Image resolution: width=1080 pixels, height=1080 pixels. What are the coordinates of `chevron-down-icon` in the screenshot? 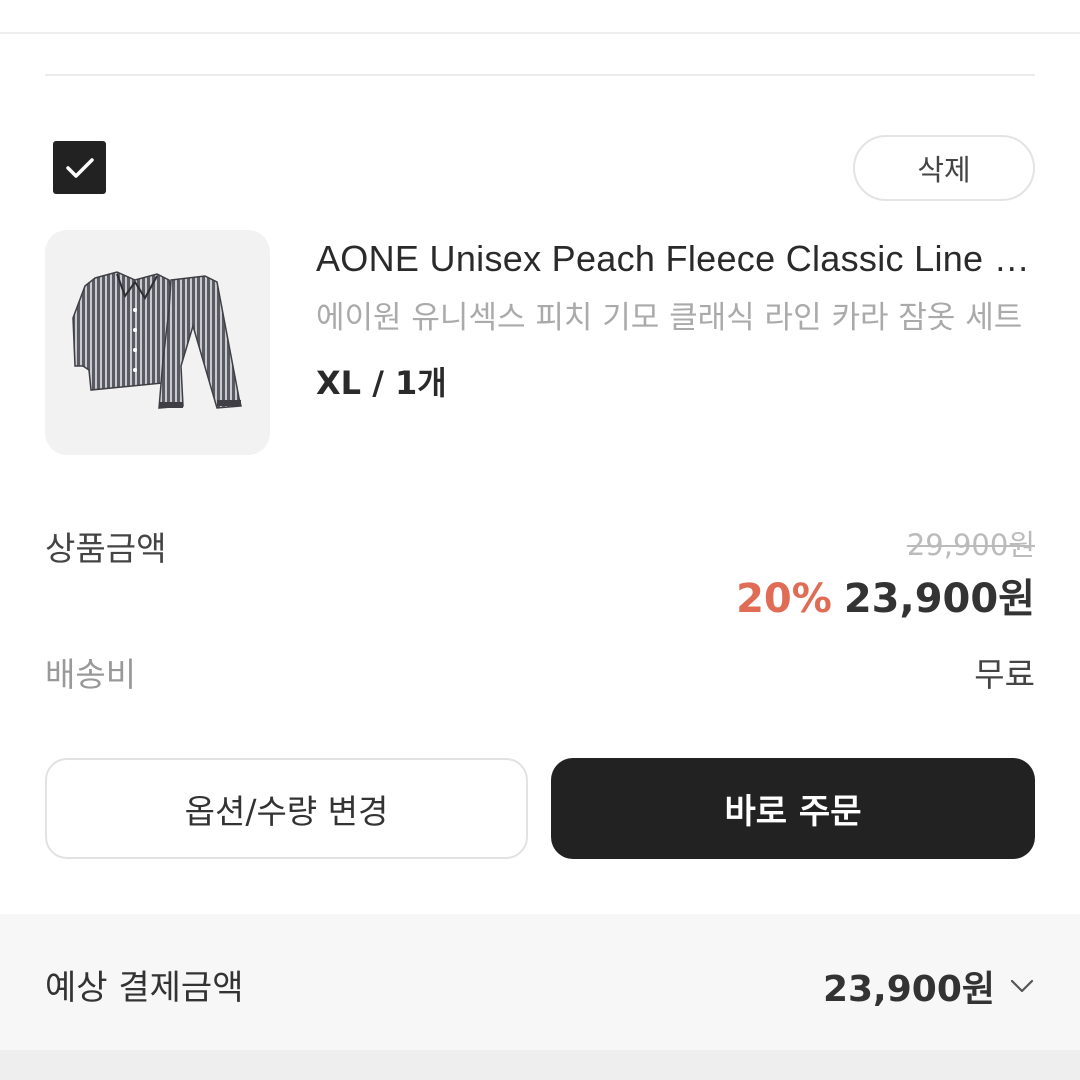 It's located at (1022, 986).